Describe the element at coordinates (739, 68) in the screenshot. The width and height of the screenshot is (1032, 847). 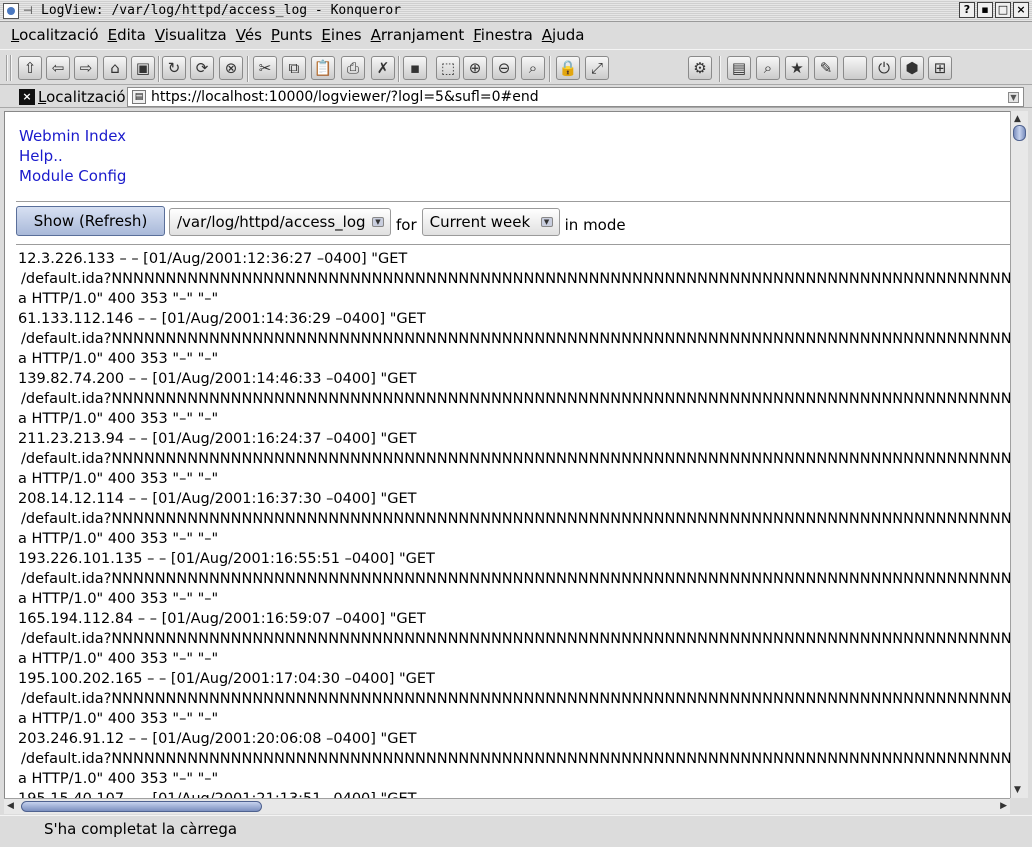
I see `window-icon: ▤` at that location.